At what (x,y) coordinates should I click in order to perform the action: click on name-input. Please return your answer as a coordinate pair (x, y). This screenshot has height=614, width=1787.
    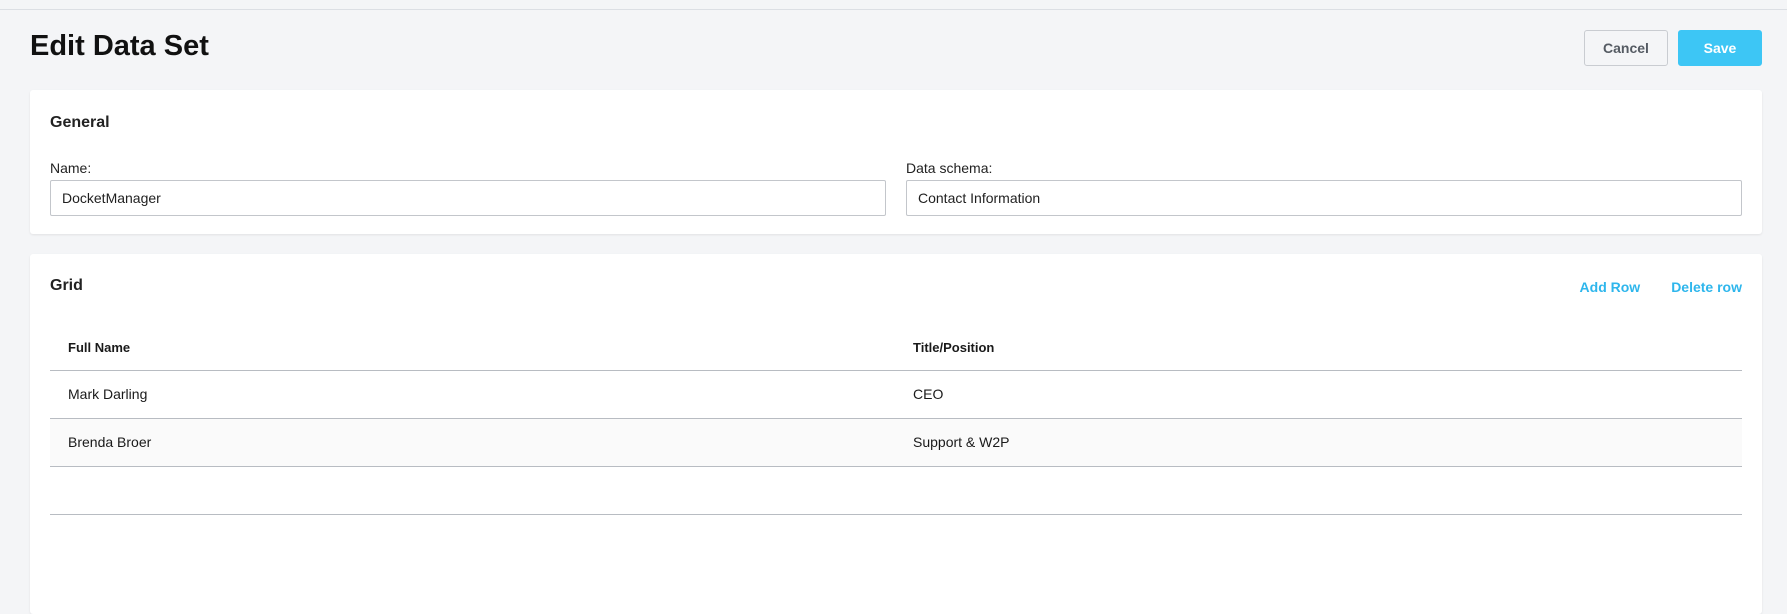
    Looking at the image, I should click on (468, 198).